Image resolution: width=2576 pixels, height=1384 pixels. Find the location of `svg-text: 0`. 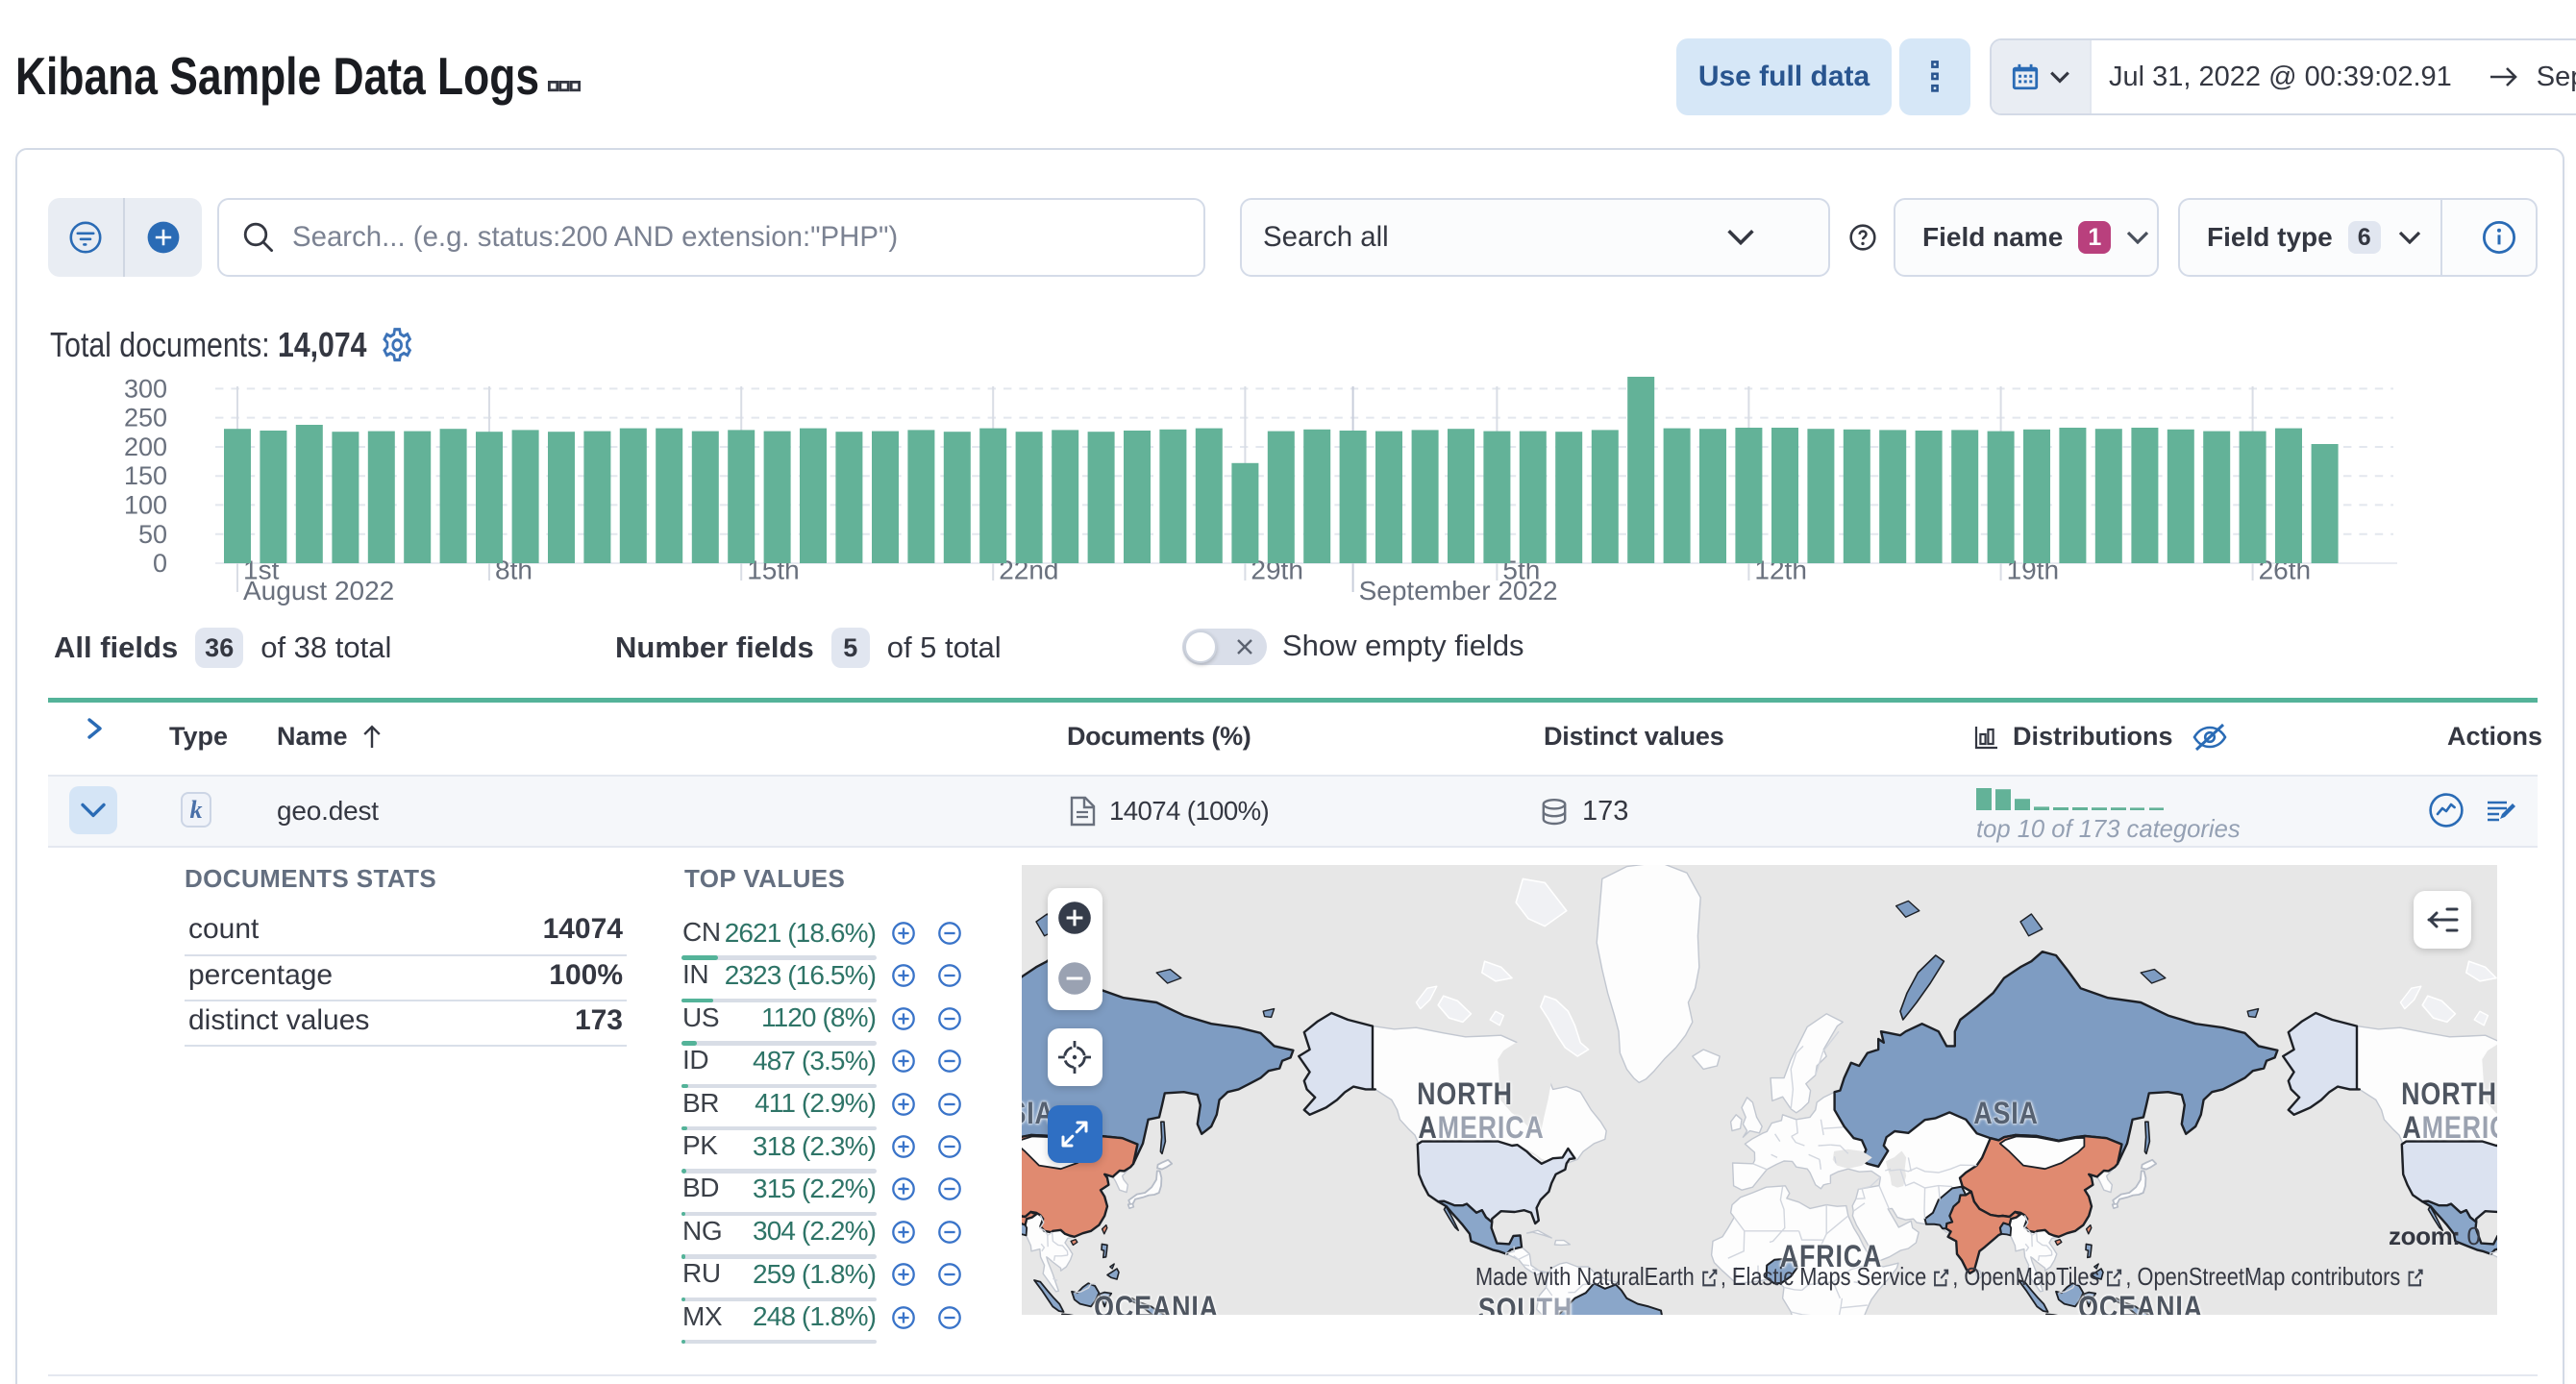

svg-text: 0 is located at coordinates (160, 563).